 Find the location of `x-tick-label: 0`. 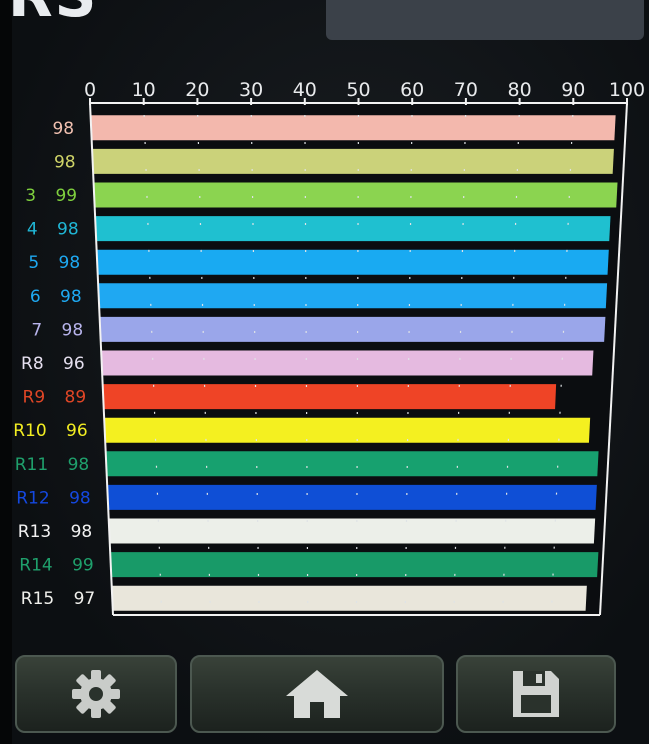

x-tick-label: 0 is located at coordinates (90, 90).